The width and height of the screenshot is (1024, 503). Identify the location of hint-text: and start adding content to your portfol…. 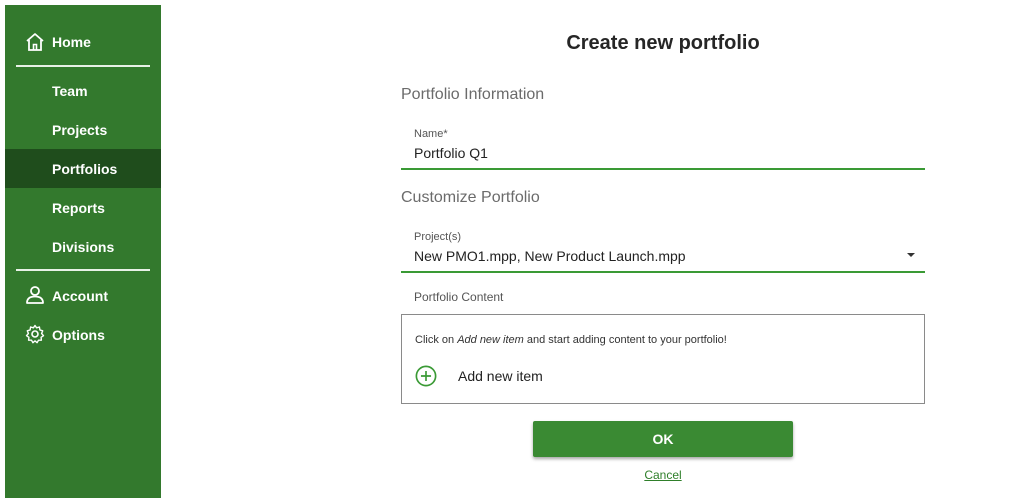
(625, 340).